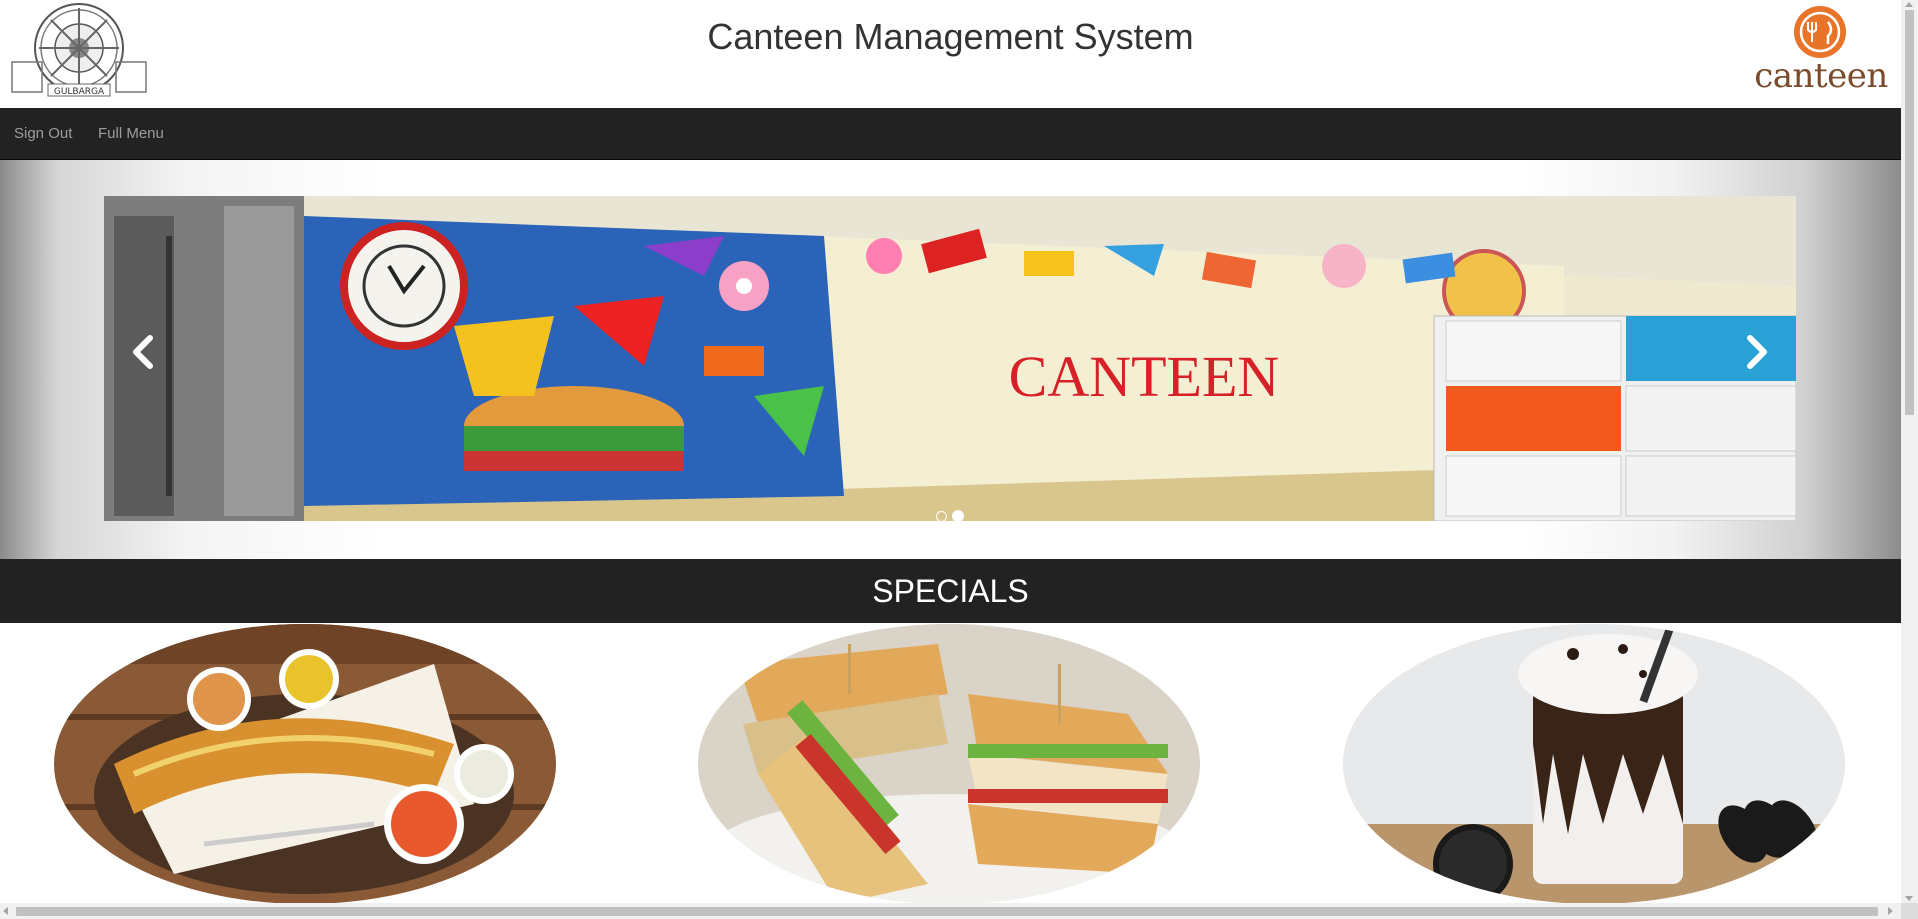 The height and width of the screenshot is (919, 1918). I want to click on special-item-milkshake, so click(1594, 763).